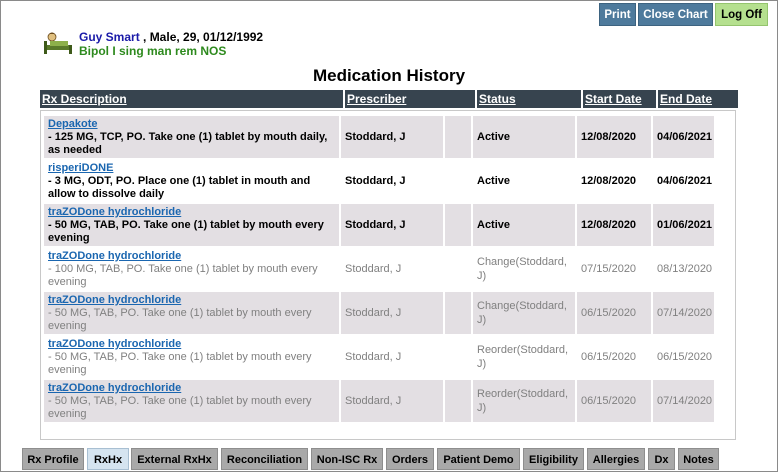 The height and width of the screenshot is (472, 778). Describe the element at coordinates (201, 37) in the screenshot. I see `patient-demographics: , Male, 29, 01/12/1992` at that location.